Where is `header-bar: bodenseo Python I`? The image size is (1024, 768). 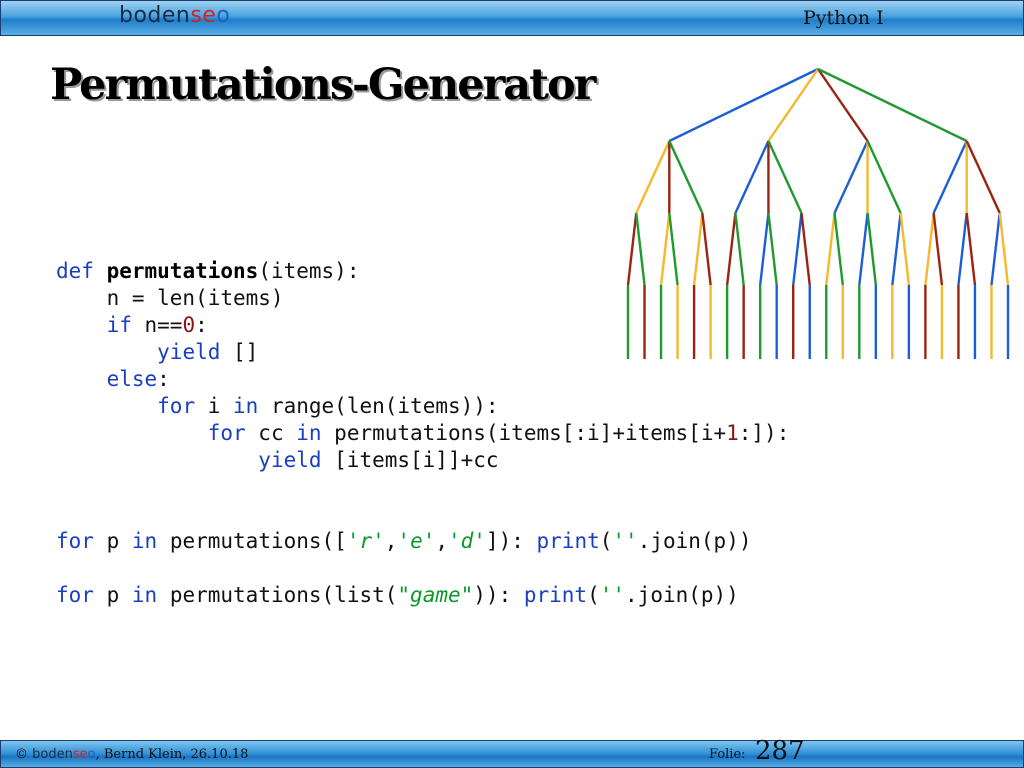
header-bar: bodenseo Python I is located at coordinates (512, 18).